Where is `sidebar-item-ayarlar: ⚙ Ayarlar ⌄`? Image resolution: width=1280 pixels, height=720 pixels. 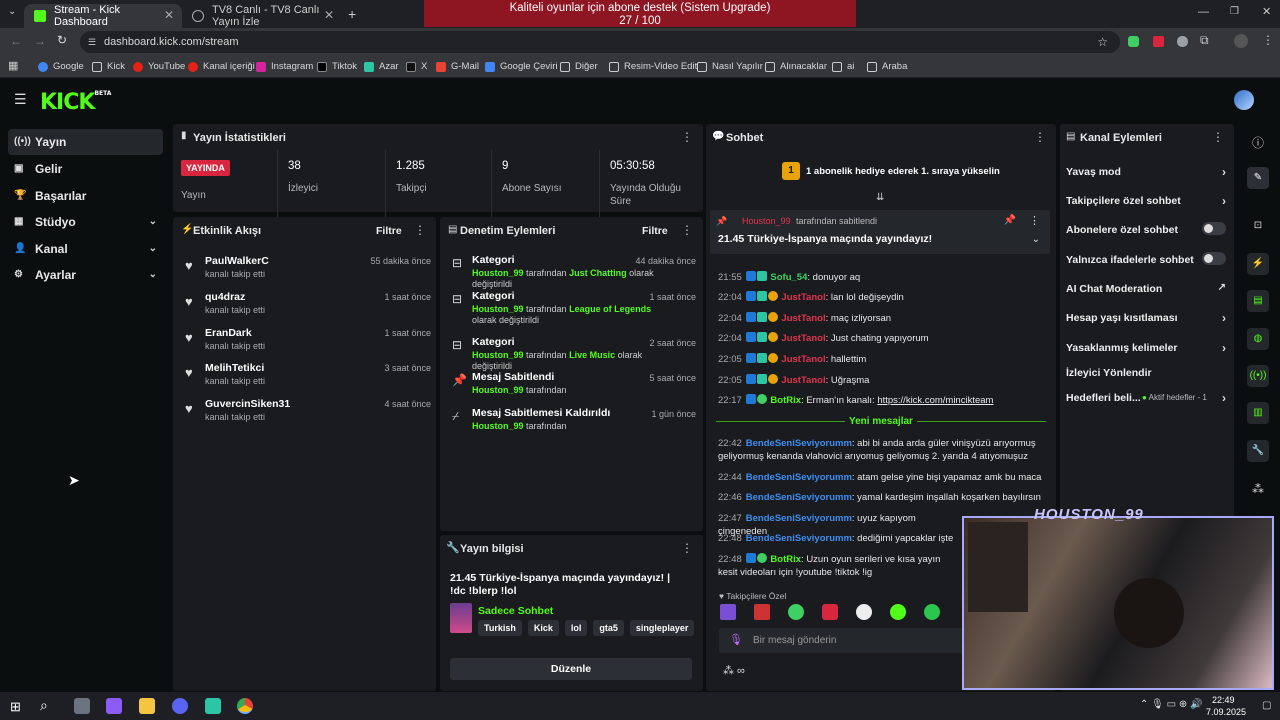
sidebar-item-ayarlar: ⚙ Ayarlar ⌄ is located at coordinates (85, 275).